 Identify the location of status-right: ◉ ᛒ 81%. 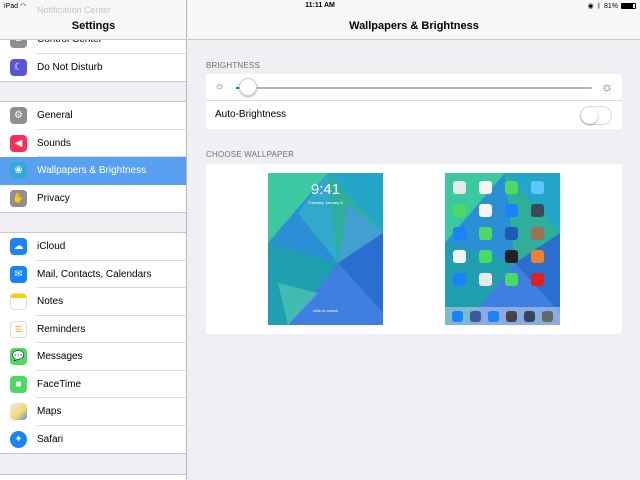
(612, 6).